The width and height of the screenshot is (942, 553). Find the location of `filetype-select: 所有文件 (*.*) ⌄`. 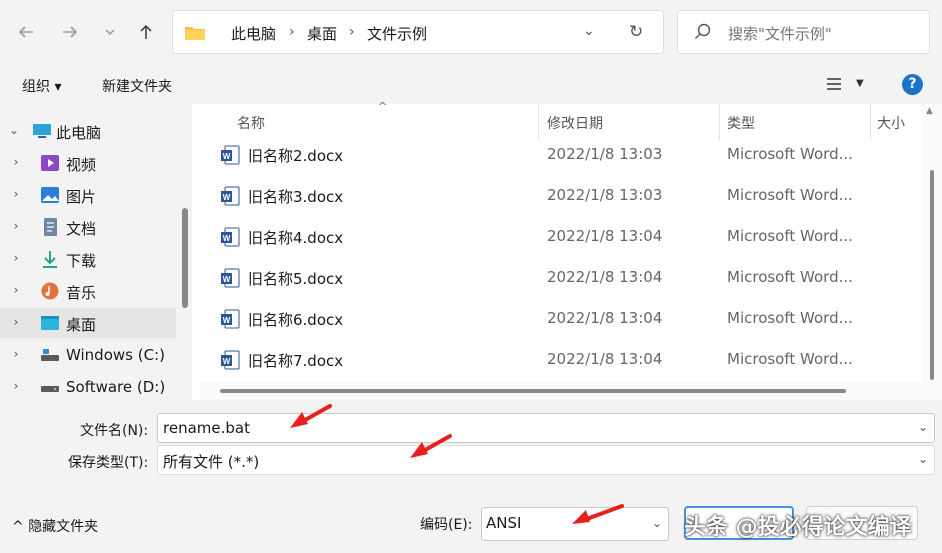

filetype-select: 所有文件 (*.*) ⌄ is located at coordinates (546, 460).